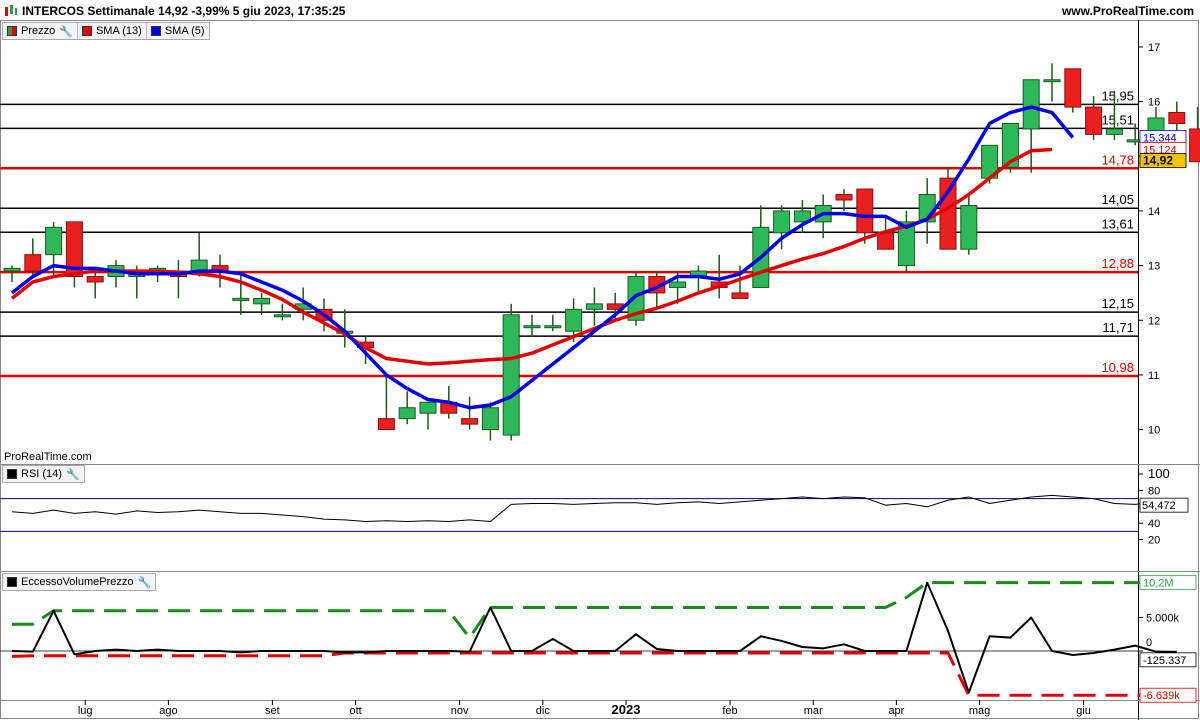 This screenshot has height=720, width=1200. I want to click on vol-y-tick-label: 5.000k, so click(1163, 619).